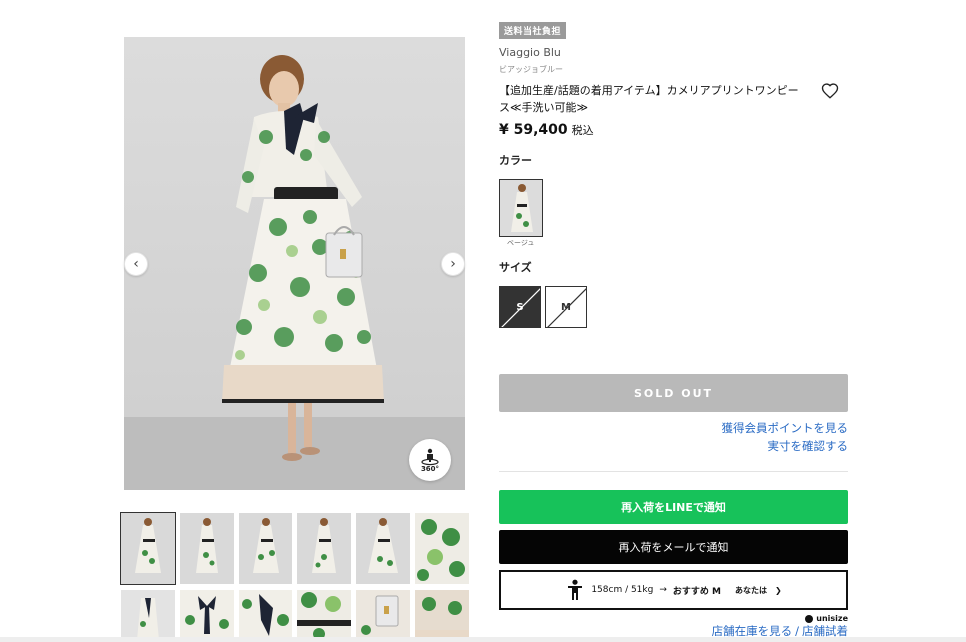 The height and width of the screenshot is (642, 966). I want to click on page-bottom-bar, so click(483, 639).